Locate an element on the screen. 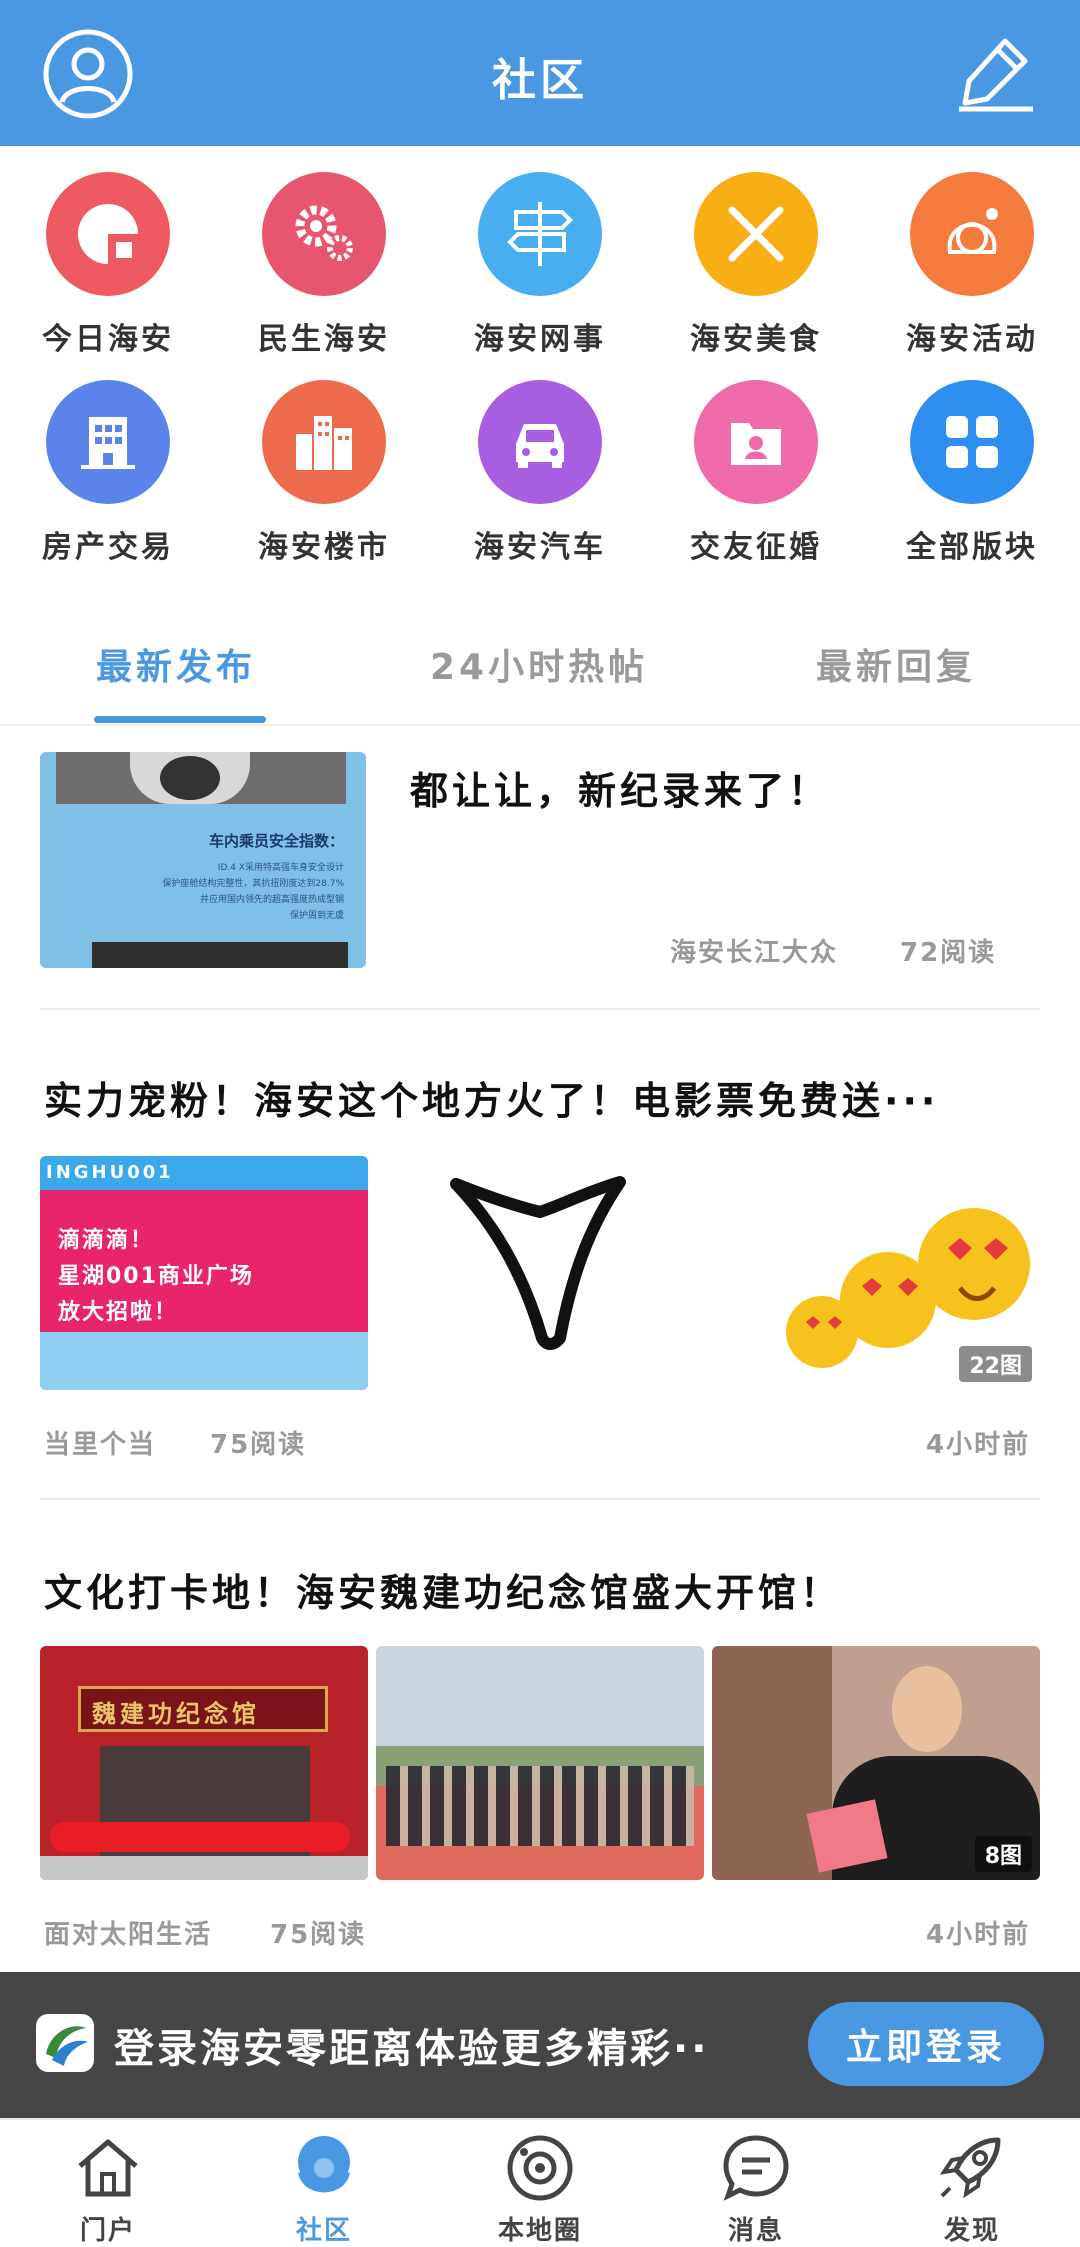  apps-grid-icon is located at coordinates (972, 442).